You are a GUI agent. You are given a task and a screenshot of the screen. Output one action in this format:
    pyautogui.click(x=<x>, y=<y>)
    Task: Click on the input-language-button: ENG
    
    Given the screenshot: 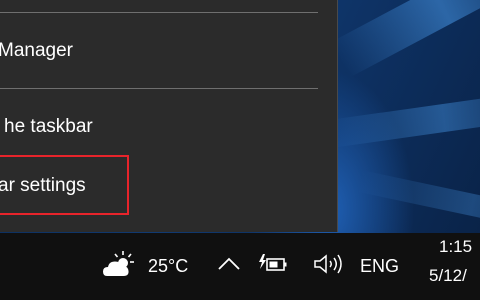 What is the action you would take?
    pyautogui.click(x=379, y=266)
    